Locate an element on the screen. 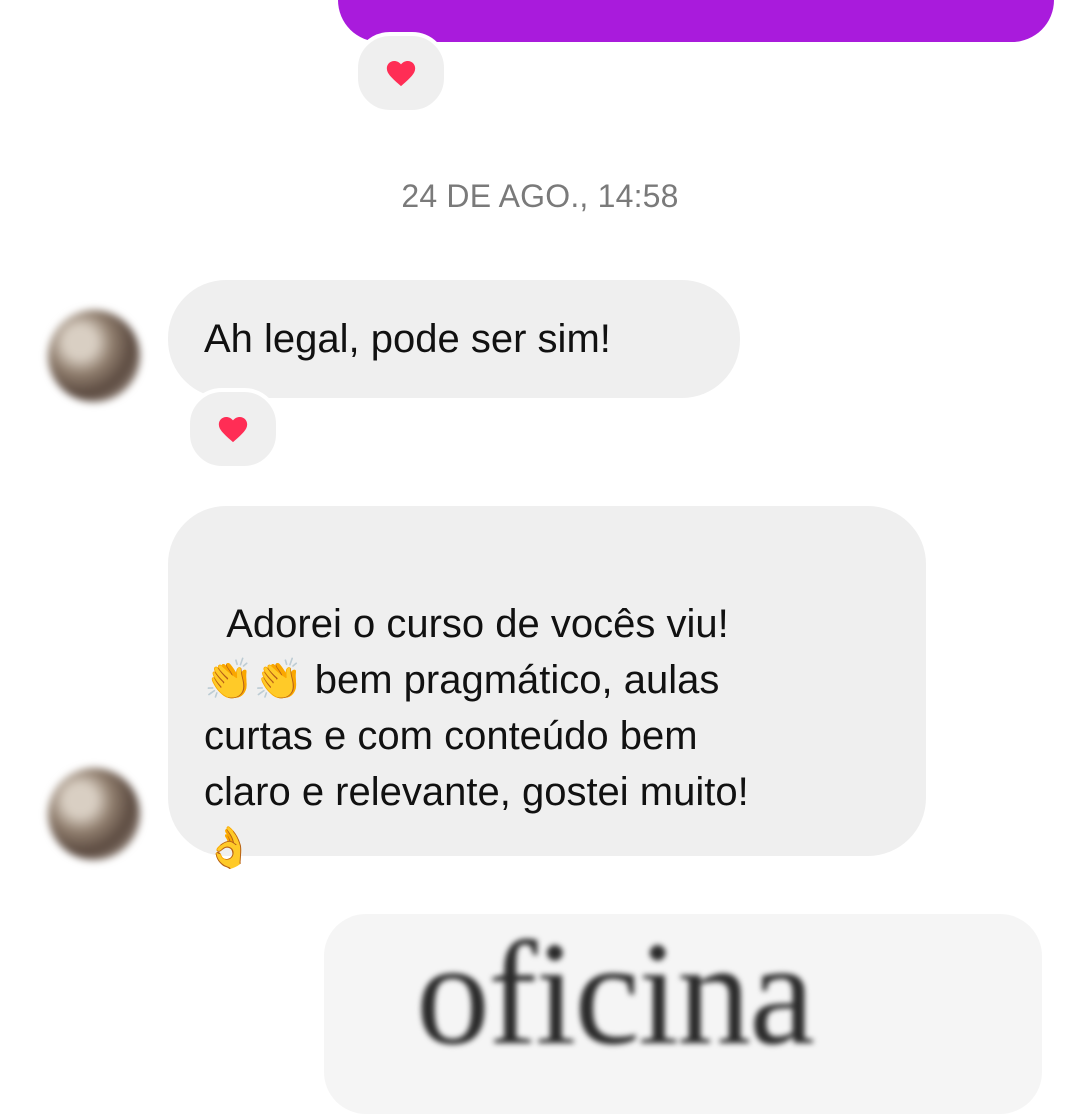 This screenshot has width=1080, height=1114. sent-message-fragment is located at coordinates (455, 6).